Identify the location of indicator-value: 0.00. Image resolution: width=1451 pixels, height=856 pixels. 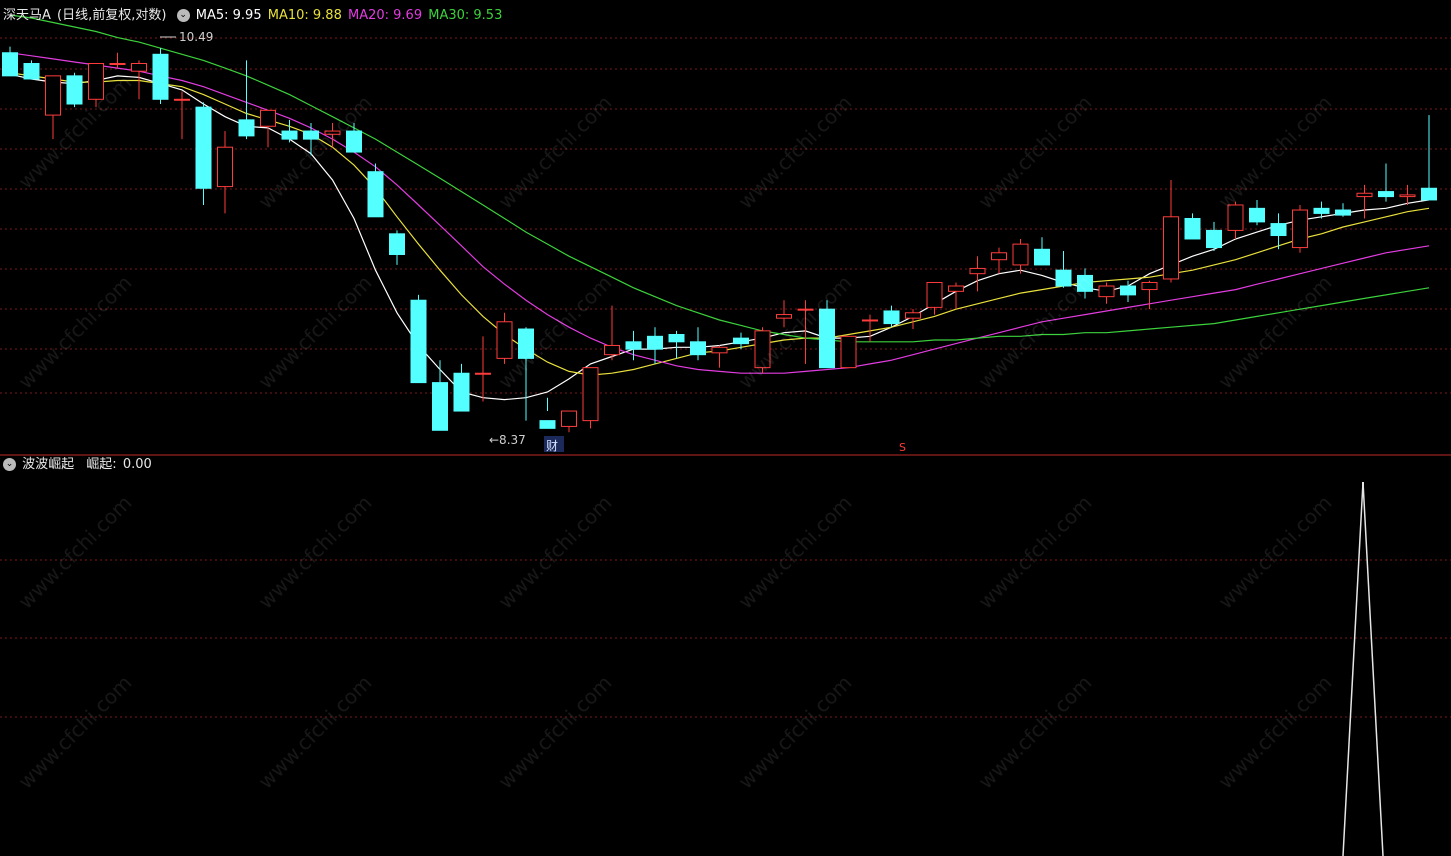
(137, 464).